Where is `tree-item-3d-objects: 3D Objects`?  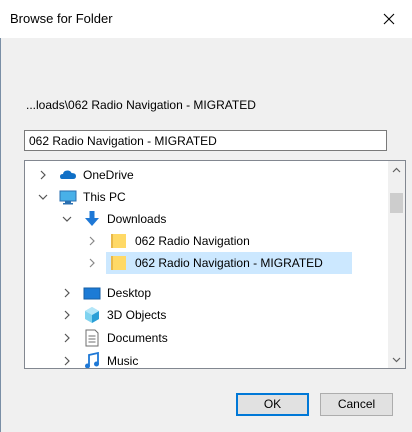 tree-item-3d-objects: 3D Objects is located at coordinates (203, 315).